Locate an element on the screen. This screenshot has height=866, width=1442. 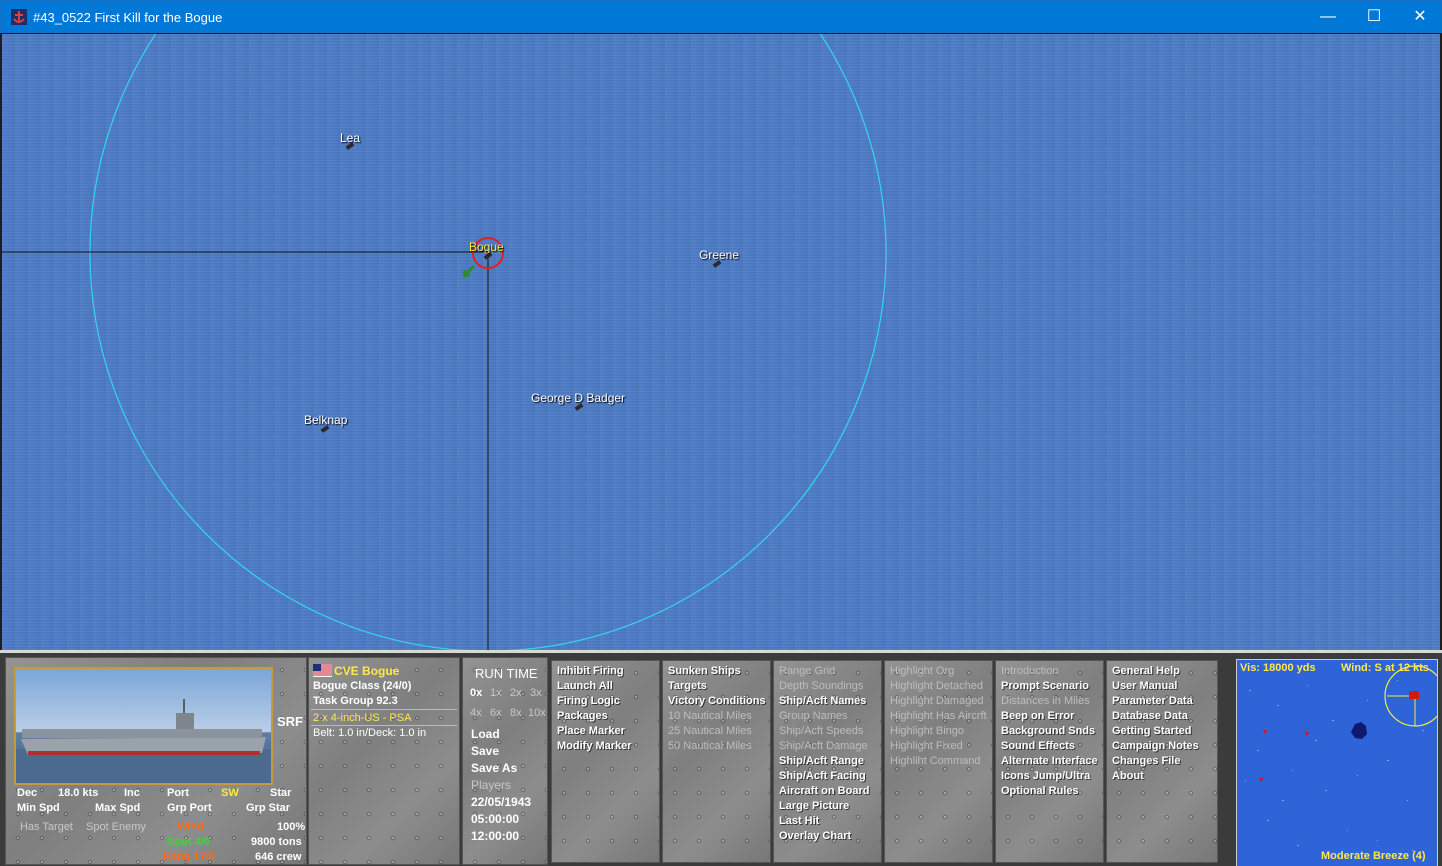
max-speed-button: Max Spd is located at coordinates (117, 808).